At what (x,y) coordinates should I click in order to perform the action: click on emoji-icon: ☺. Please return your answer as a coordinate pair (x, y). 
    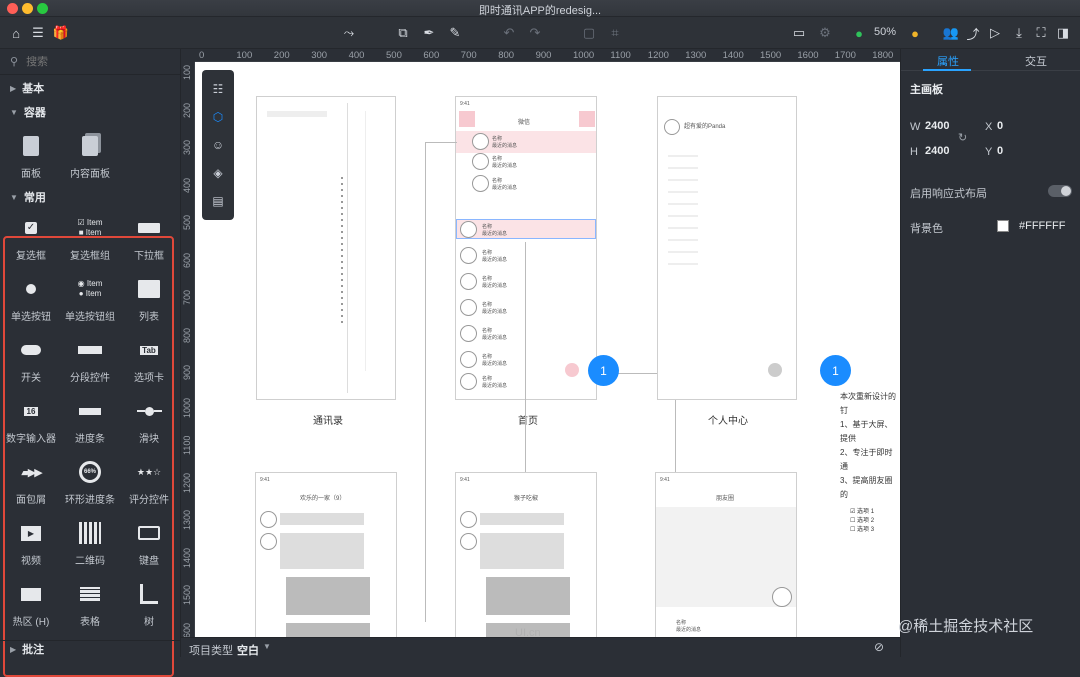
    Looking at the image, I should click on (218, 145).